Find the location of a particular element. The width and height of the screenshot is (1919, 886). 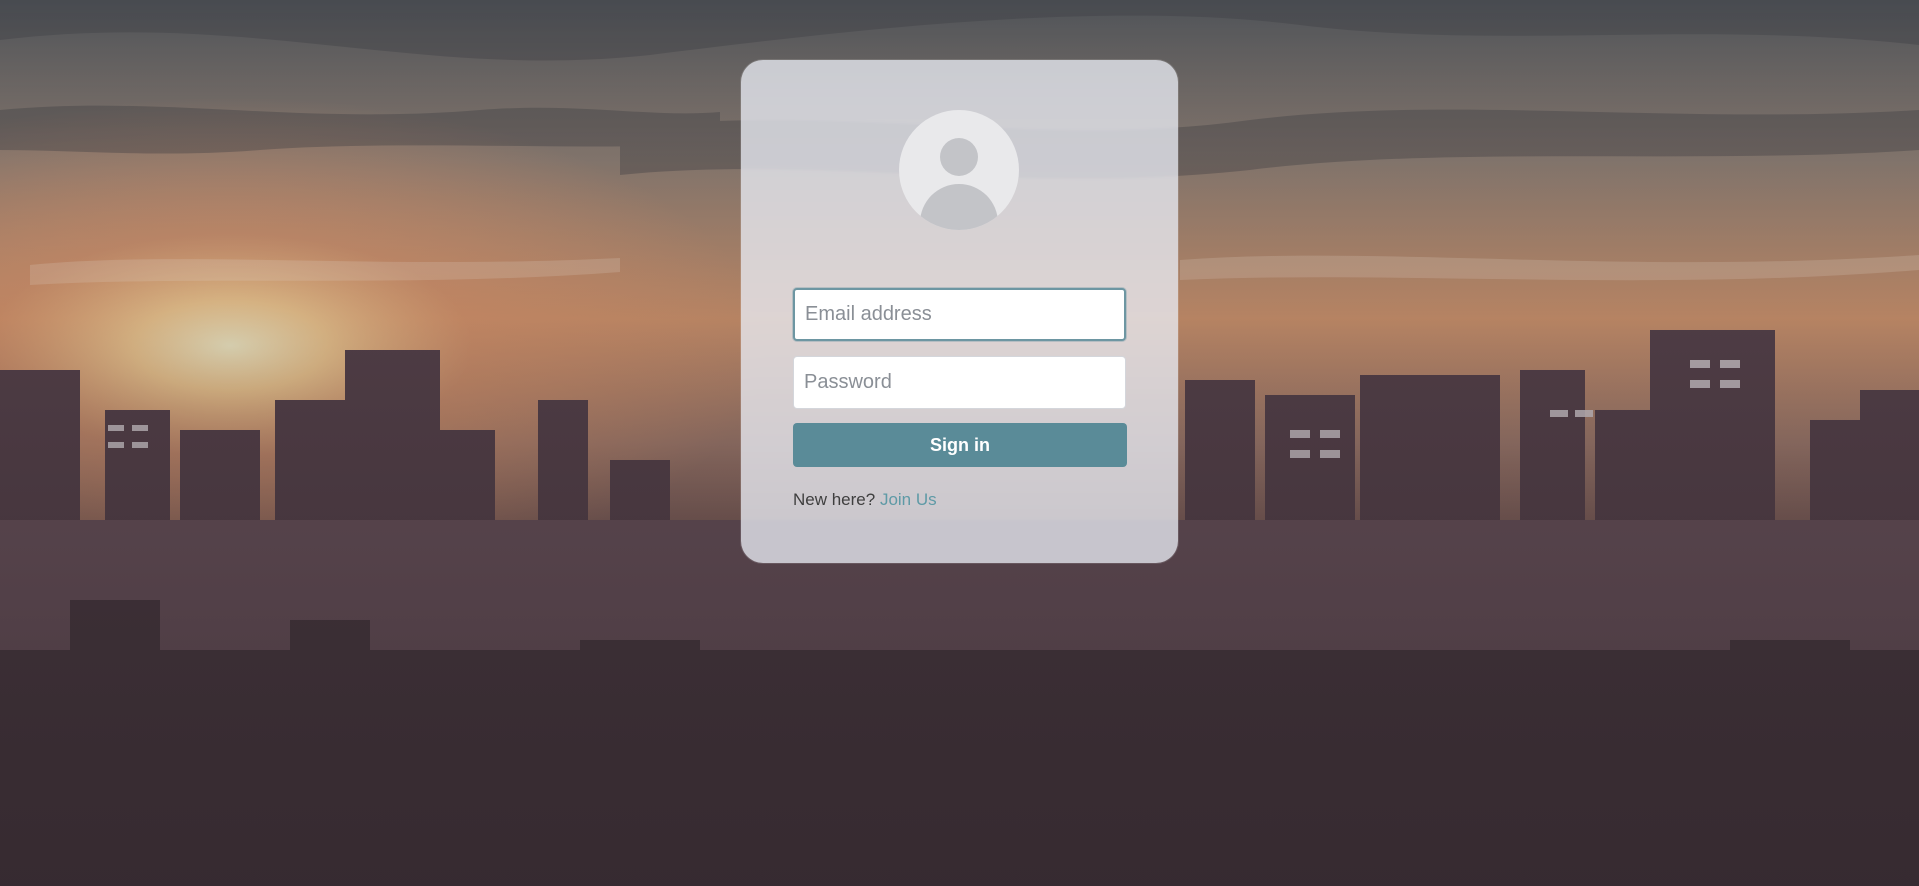

email-input is located at coordinates (959, 314).